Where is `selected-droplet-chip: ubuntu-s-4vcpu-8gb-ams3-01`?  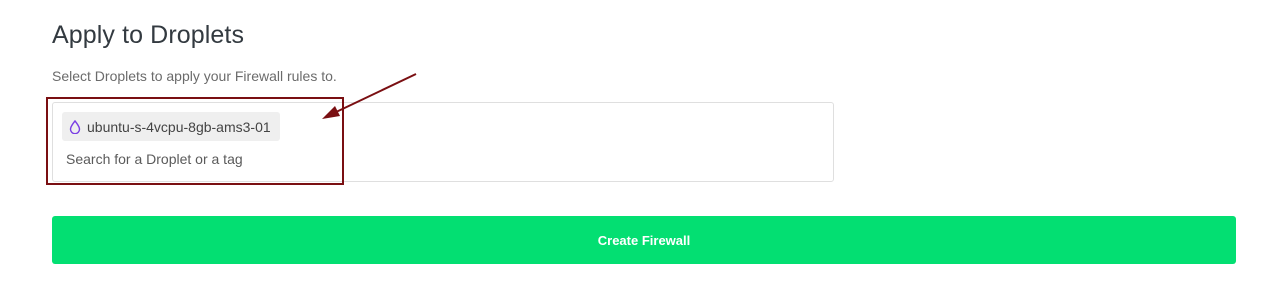
selected-droplet-chip: ubuntu-s-4vcpu-8gb-ams3-01 is located at coordinates (171, 126).